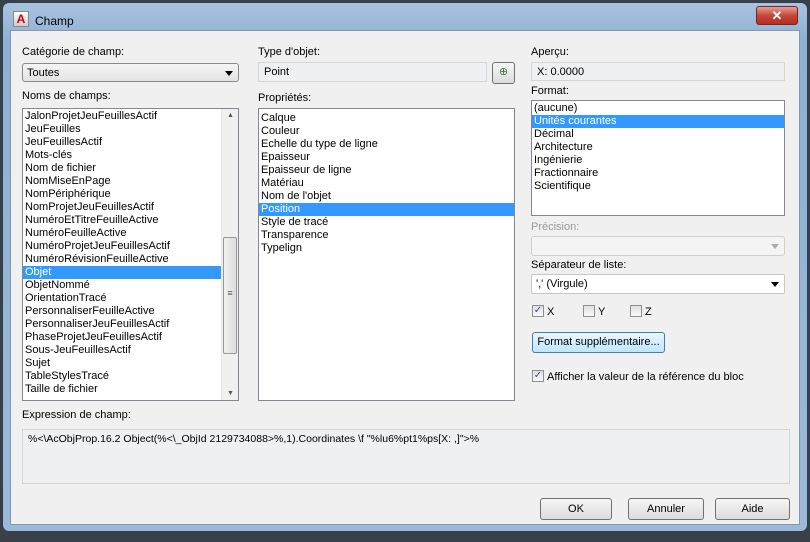 Image resolution: width=810 pixels, height=542 pixels. I want to click on field-name-item: NomMiseEnPage, so click(122, 181).